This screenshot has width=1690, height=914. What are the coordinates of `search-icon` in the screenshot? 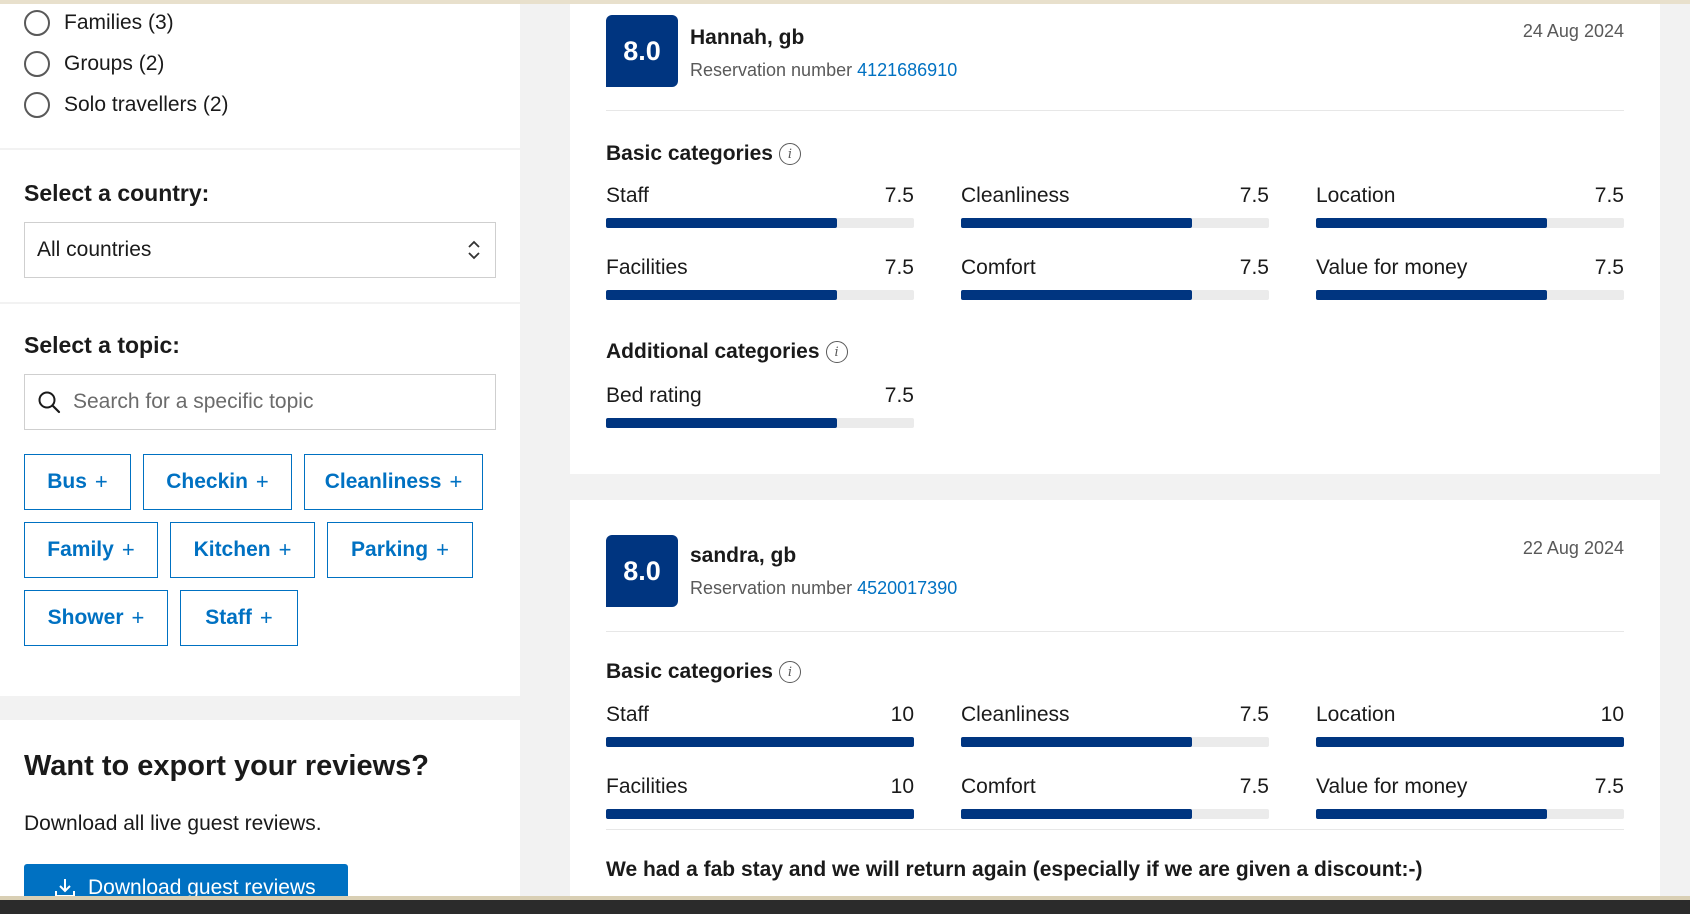 It's located at (49, 402).